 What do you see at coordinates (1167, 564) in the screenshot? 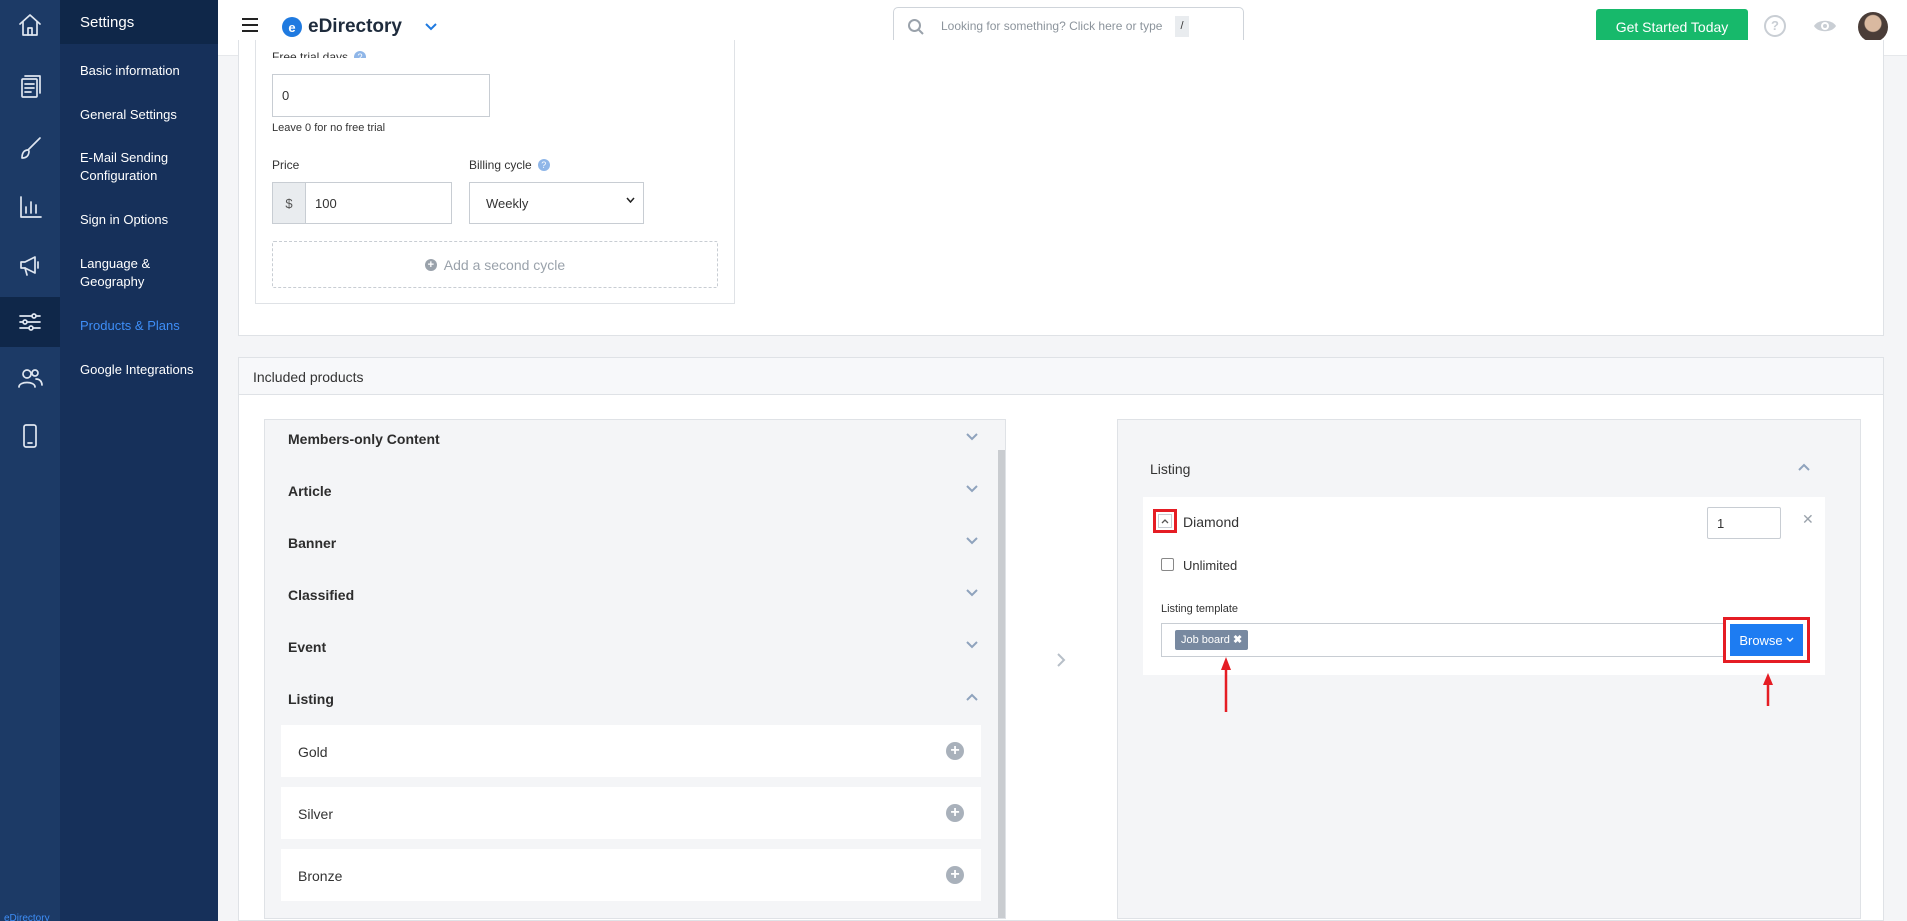
I see `unlimited-checkbox` at bounding box center [1167, 564].